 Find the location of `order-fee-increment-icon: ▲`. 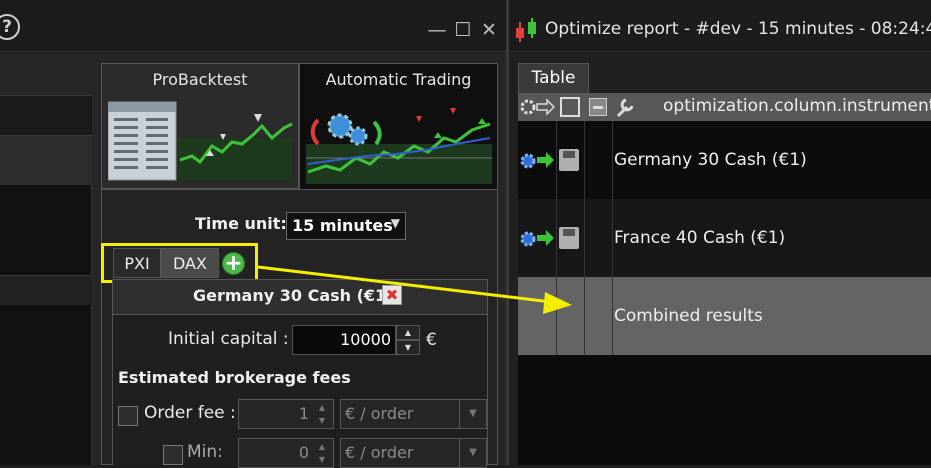

order-fee-increment-icon: ▲ is located at coordinates (322, 407).